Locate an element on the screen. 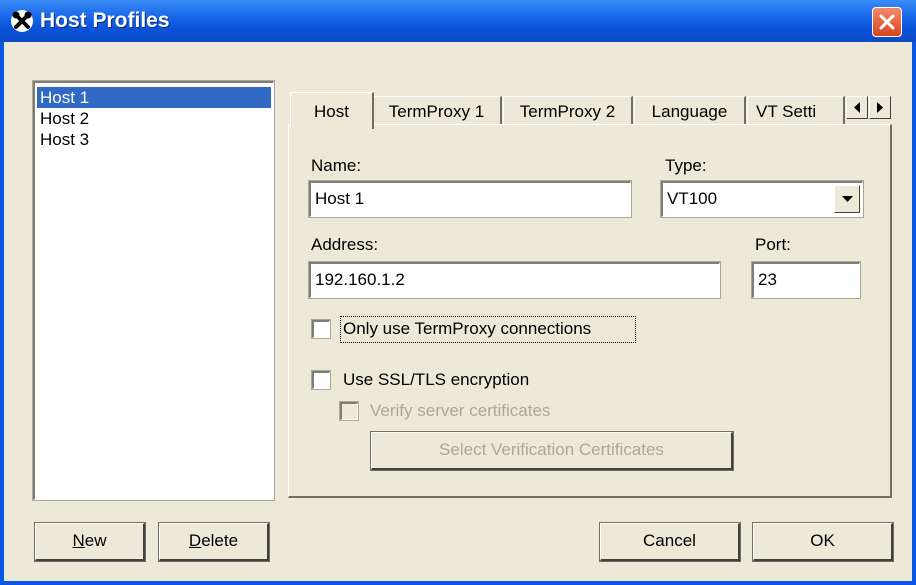 This screenshot has width=916, height=585. port-field: 23 is located at coordinates (806, 280).